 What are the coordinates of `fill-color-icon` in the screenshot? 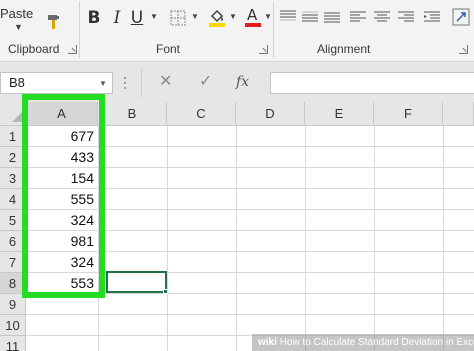 It's located at (217, 18).